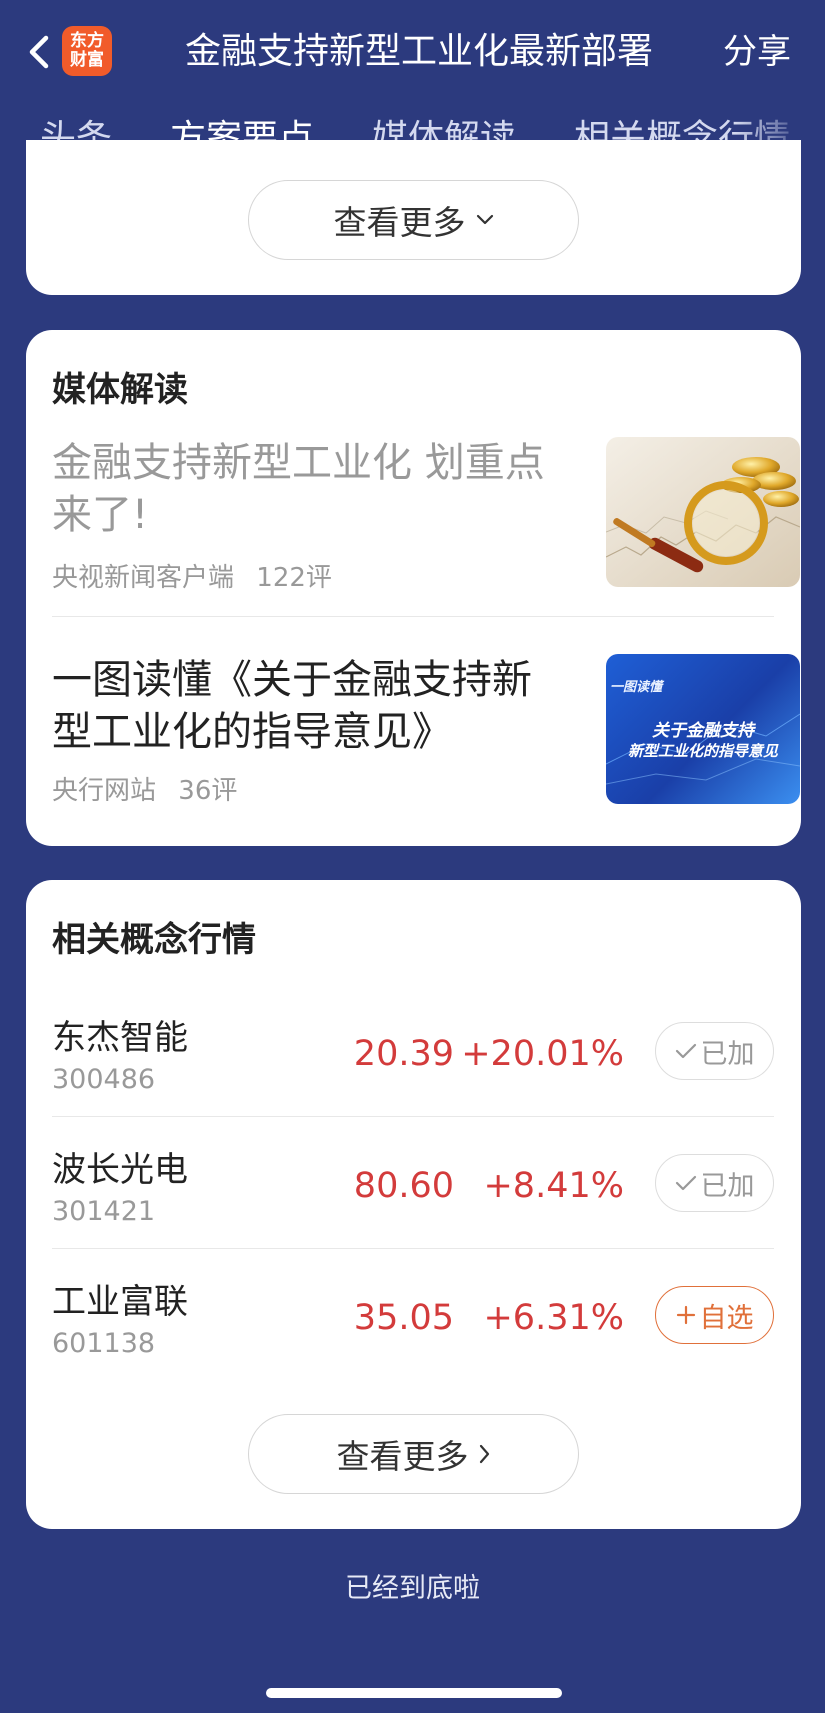 The width and height of the screenshot is (825, 1713). I want to click on concept-section-title: 相关概念行情, so click(154, 940).